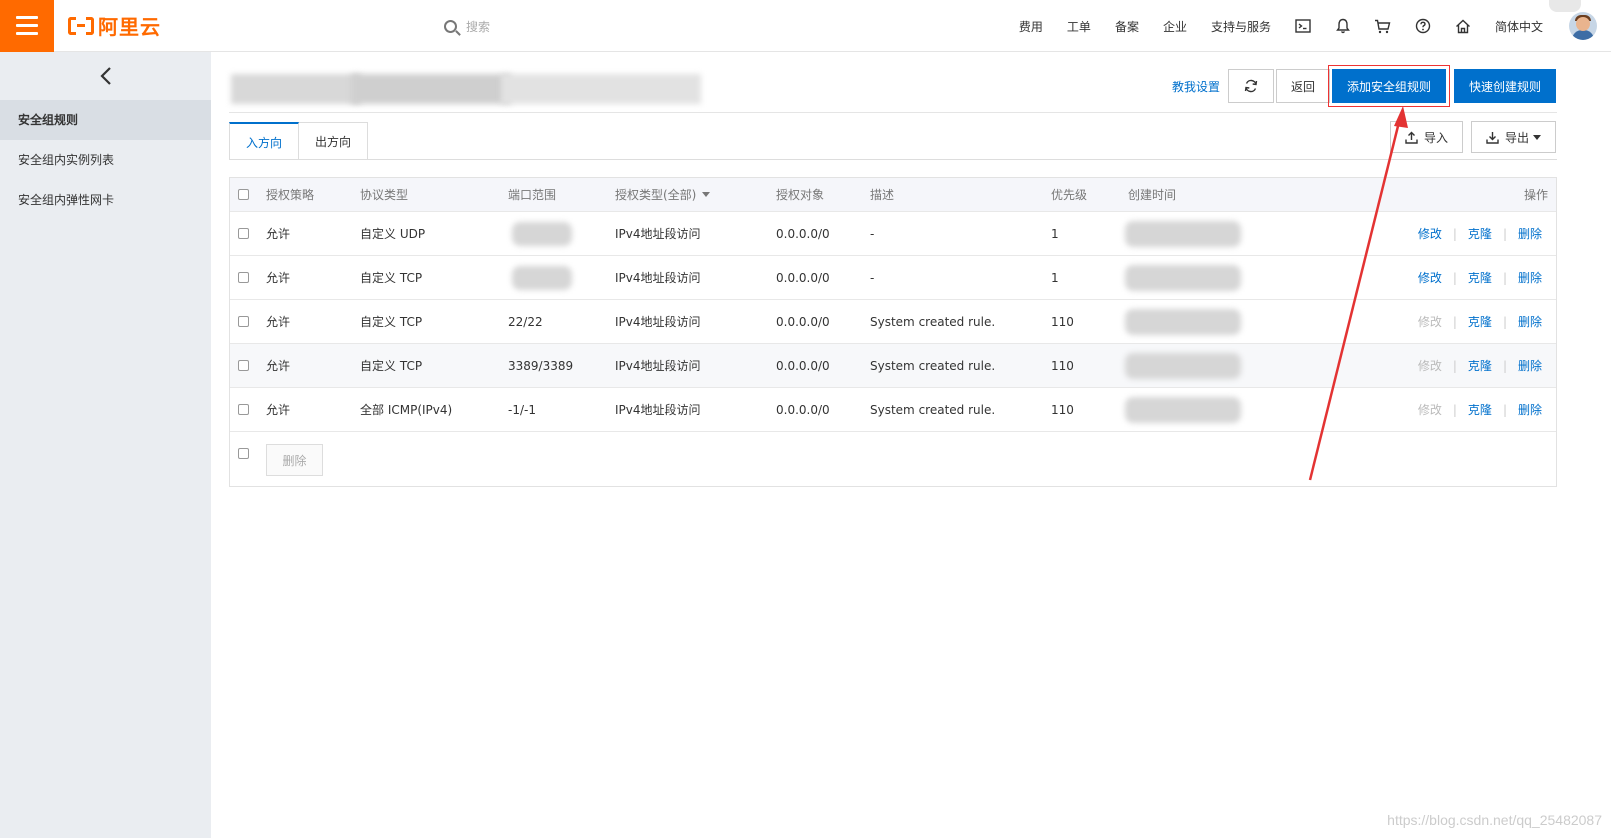 The image size is (1611, 838). What do you see at coordinates (105, 200) in the screenshot?
I see `sidebar-item-eni: 安全组内弹性网卡` at bounding box center [105, 200].